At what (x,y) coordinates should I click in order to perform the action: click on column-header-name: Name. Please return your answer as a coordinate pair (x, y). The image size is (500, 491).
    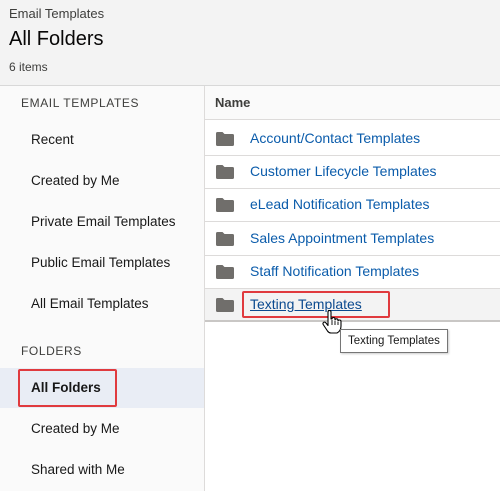
    Looking at the image, I should click on (352, 103).